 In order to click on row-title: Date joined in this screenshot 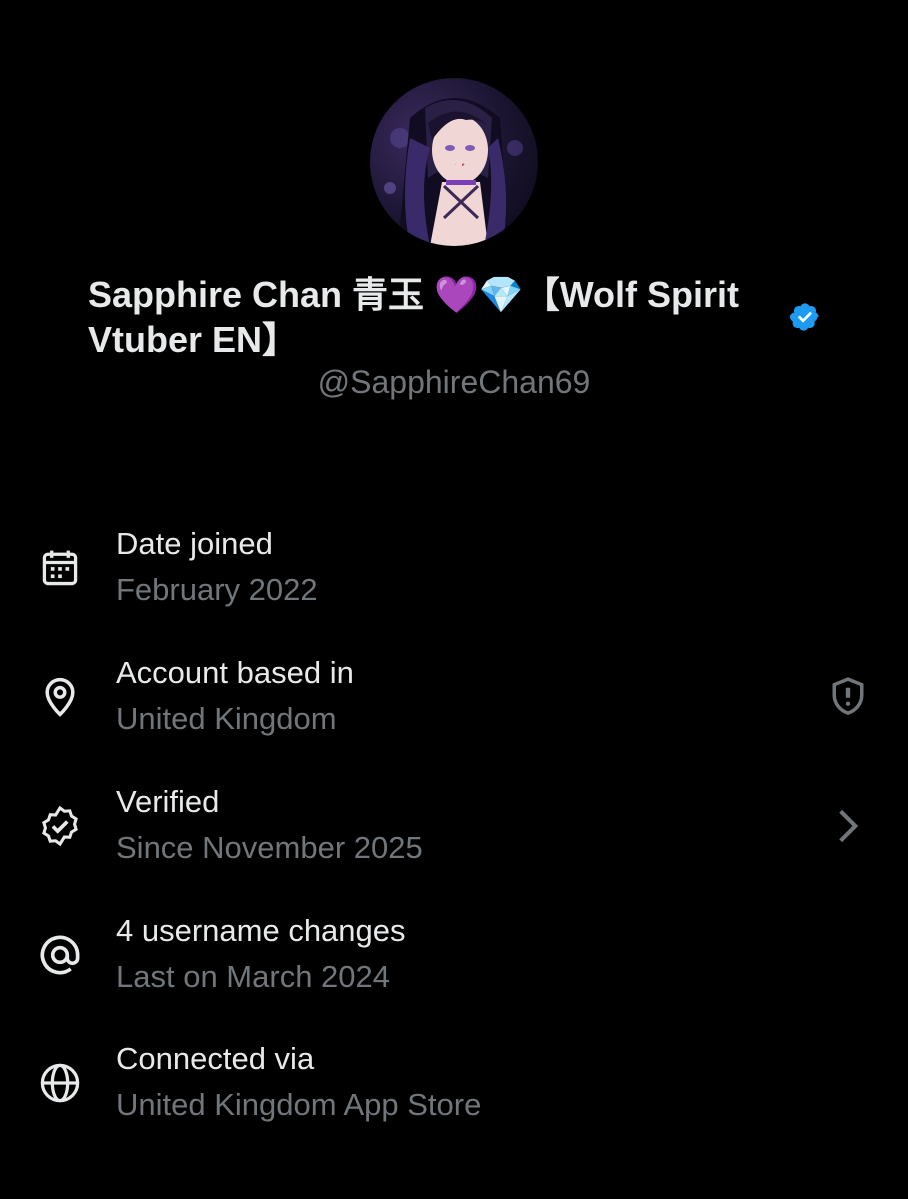, I will do `click(194, 543)`.